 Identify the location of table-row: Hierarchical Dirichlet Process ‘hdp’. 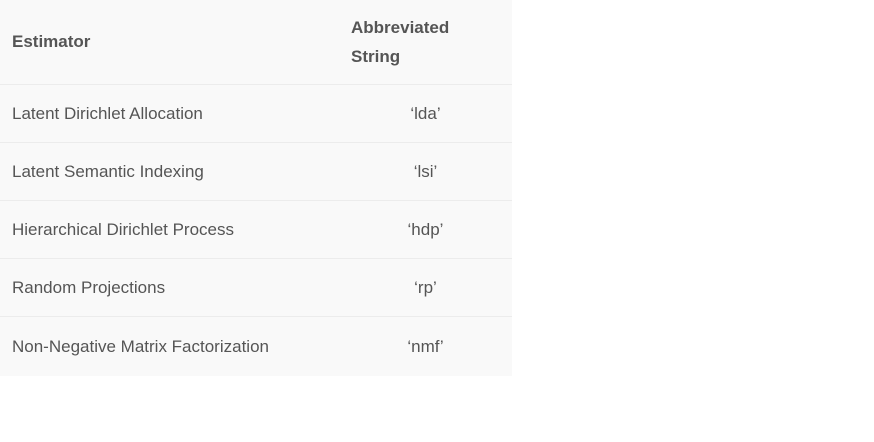
(256, 230).